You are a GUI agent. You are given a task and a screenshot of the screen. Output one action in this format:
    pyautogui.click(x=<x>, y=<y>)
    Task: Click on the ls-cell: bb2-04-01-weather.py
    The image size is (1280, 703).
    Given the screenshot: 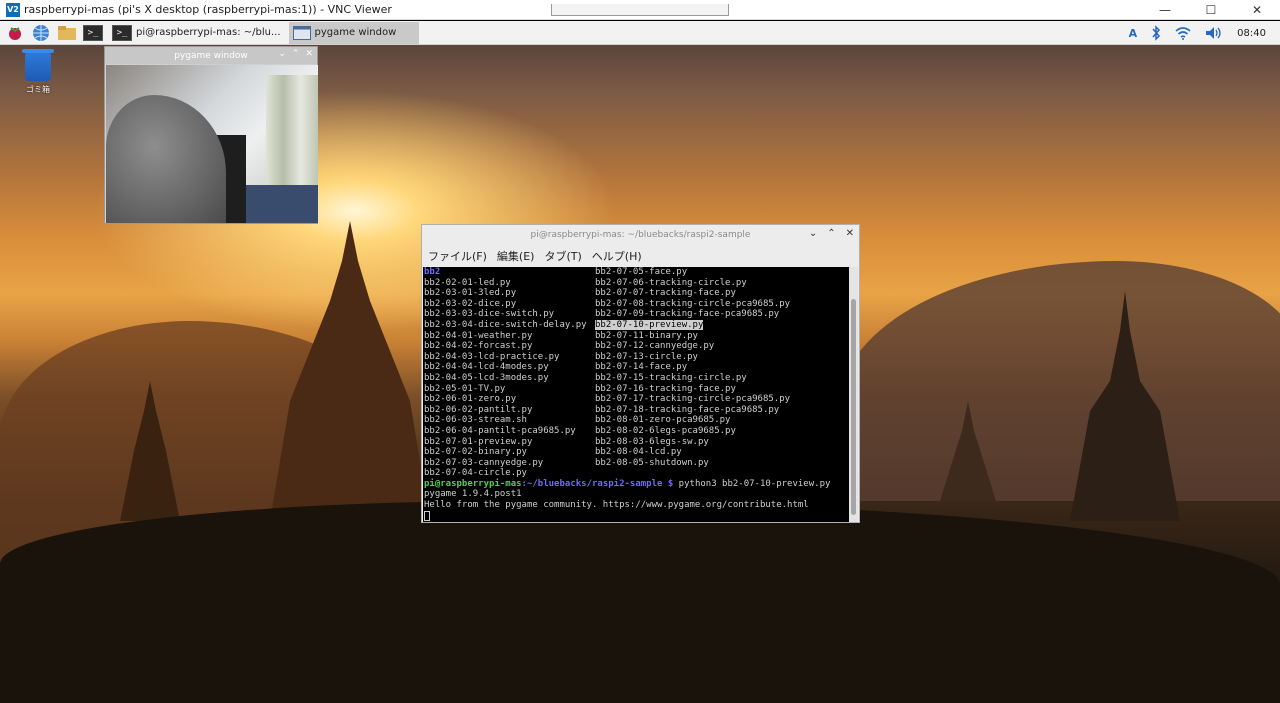 What is the action you would take?
    pyautogui.click(x=509, y=336)
    